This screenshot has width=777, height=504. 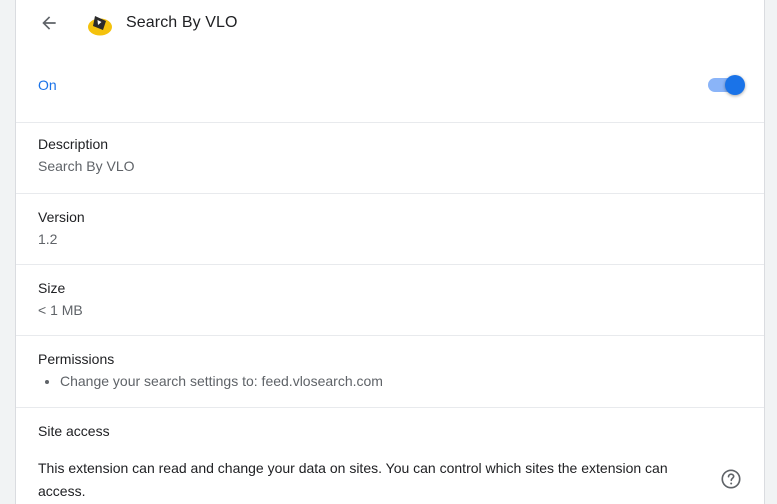 I want to click on description-value: Search By VLO, so click(x=86, y=166).